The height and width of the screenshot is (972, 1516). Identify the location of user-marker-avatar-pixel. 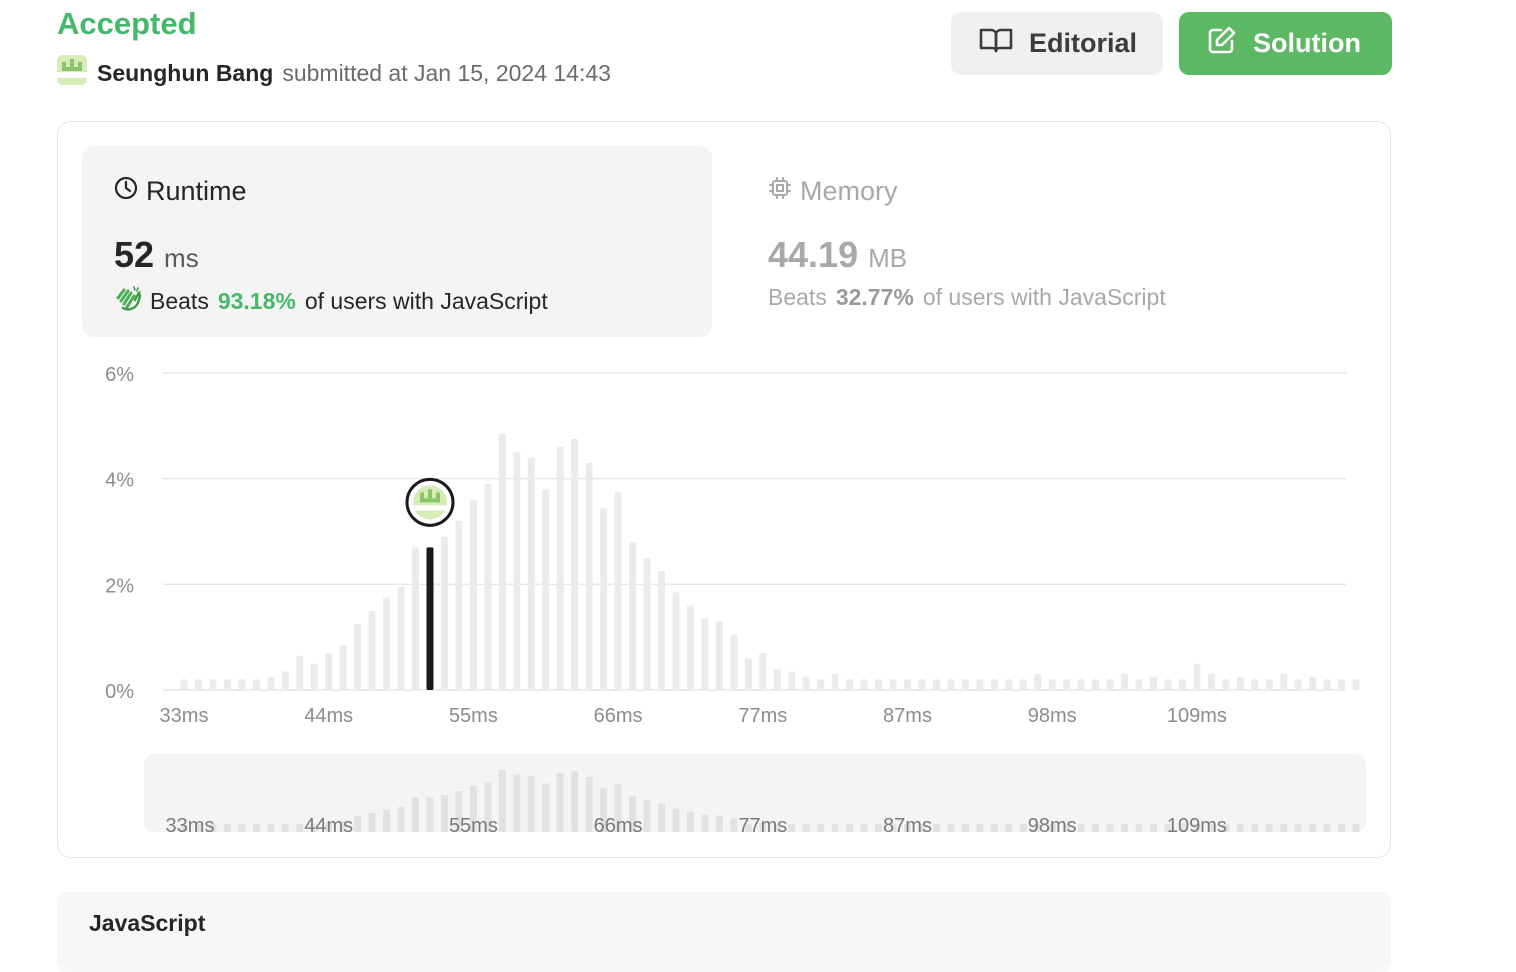
(429, 500).